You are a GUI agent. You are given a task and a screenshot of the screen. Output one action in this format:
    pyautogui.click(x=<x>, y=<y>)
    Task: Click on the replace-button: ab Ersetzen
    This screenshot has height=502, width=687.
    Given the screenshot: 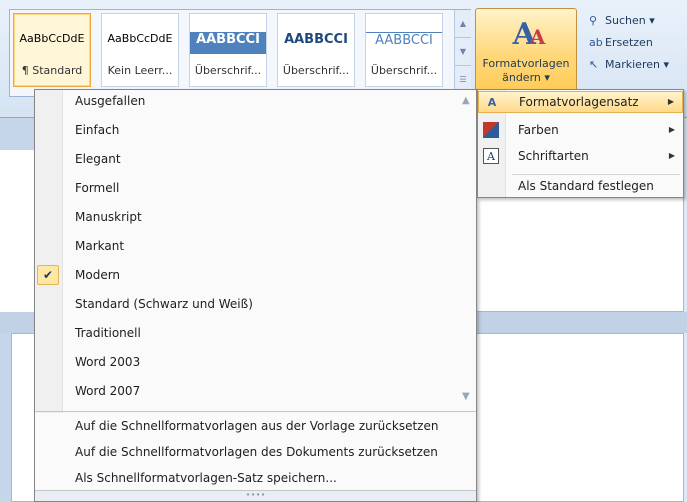 What is the action you would take?
    pyautogui.click(x=638, y=43)
    